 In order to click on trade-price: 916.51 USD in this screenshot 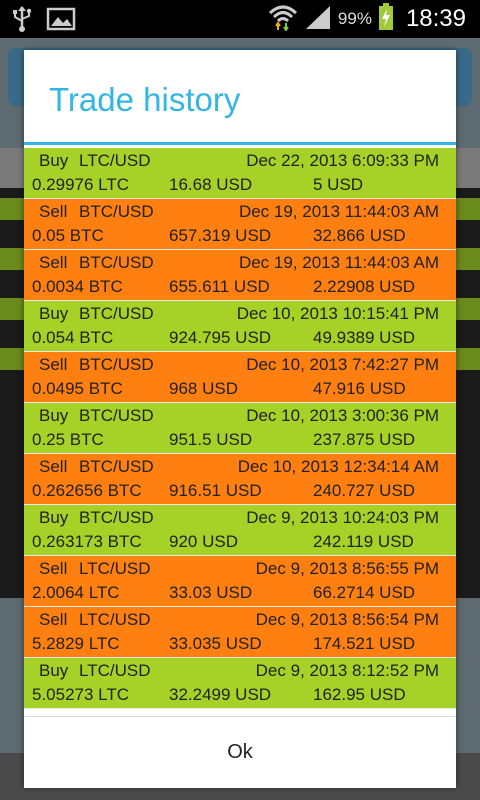, I will do `click(215, 490)`.